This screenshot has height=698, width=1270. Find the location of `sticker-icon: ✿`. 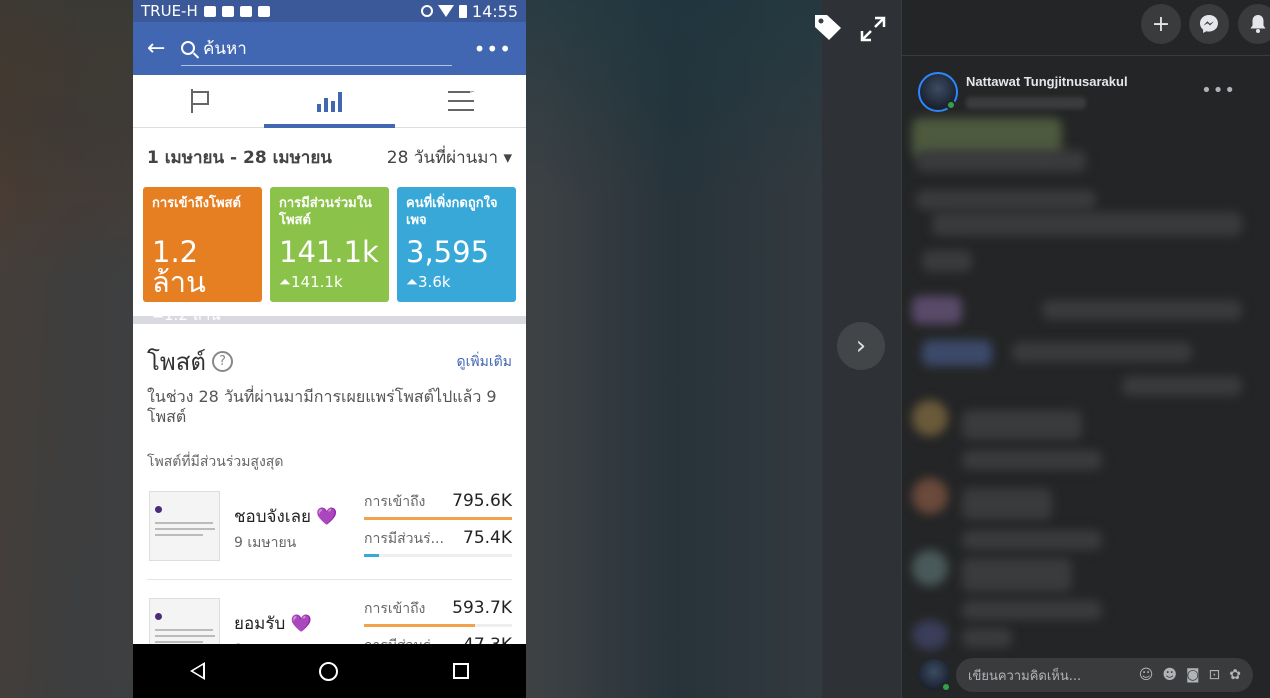

sticker-icon: ✿ is located at coordinates (1235, 675).